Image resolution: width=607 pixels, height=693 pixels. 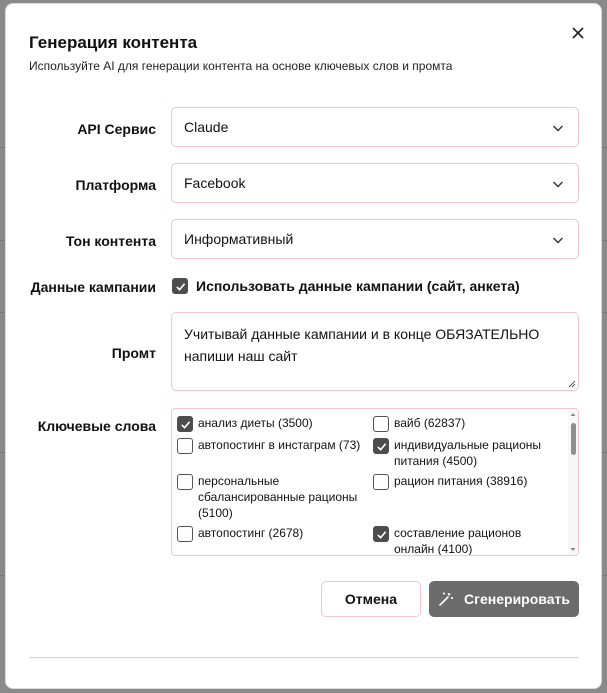 What do you see at coordinates (279, 445) in the screenshot?
I see `keyword-label: автопостинг в инстаграм (73)` at bounding box center [279, 445].